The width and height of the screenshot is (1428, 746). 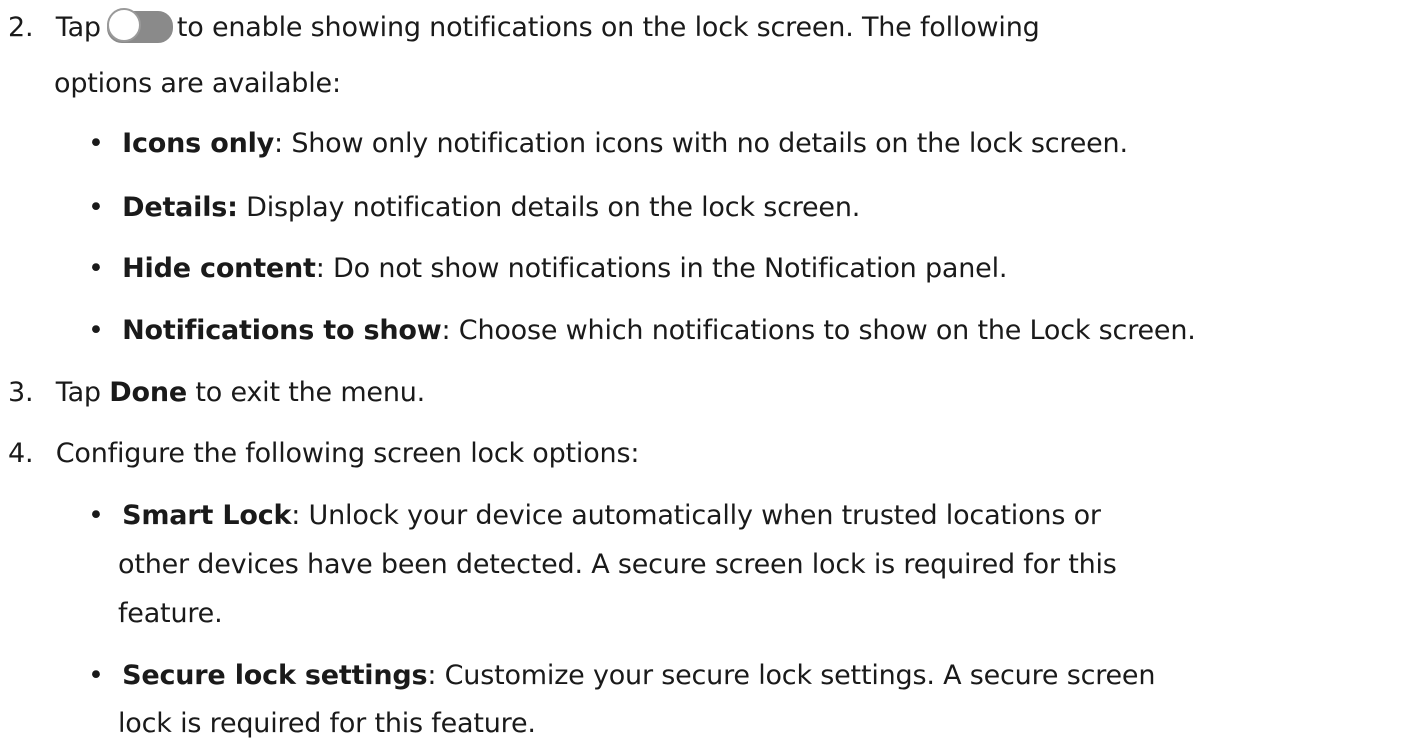 I want to click on toggle-switch-icon, so click(x=139, y=25).